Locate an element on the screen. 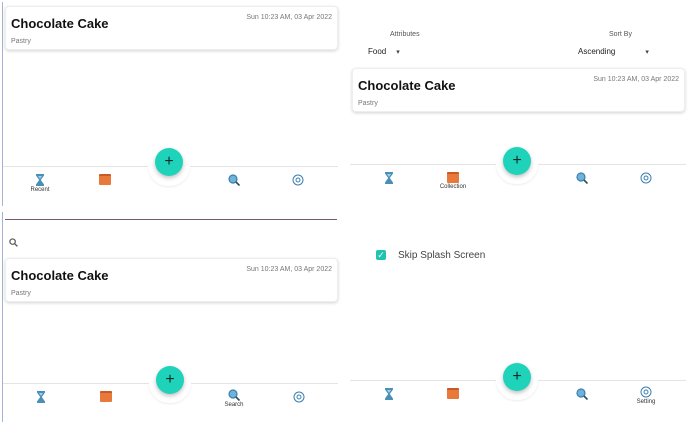 Image resolution: width=689 pixels, height=426 pixels. search-field-underline is located at coordinates (171, 219).